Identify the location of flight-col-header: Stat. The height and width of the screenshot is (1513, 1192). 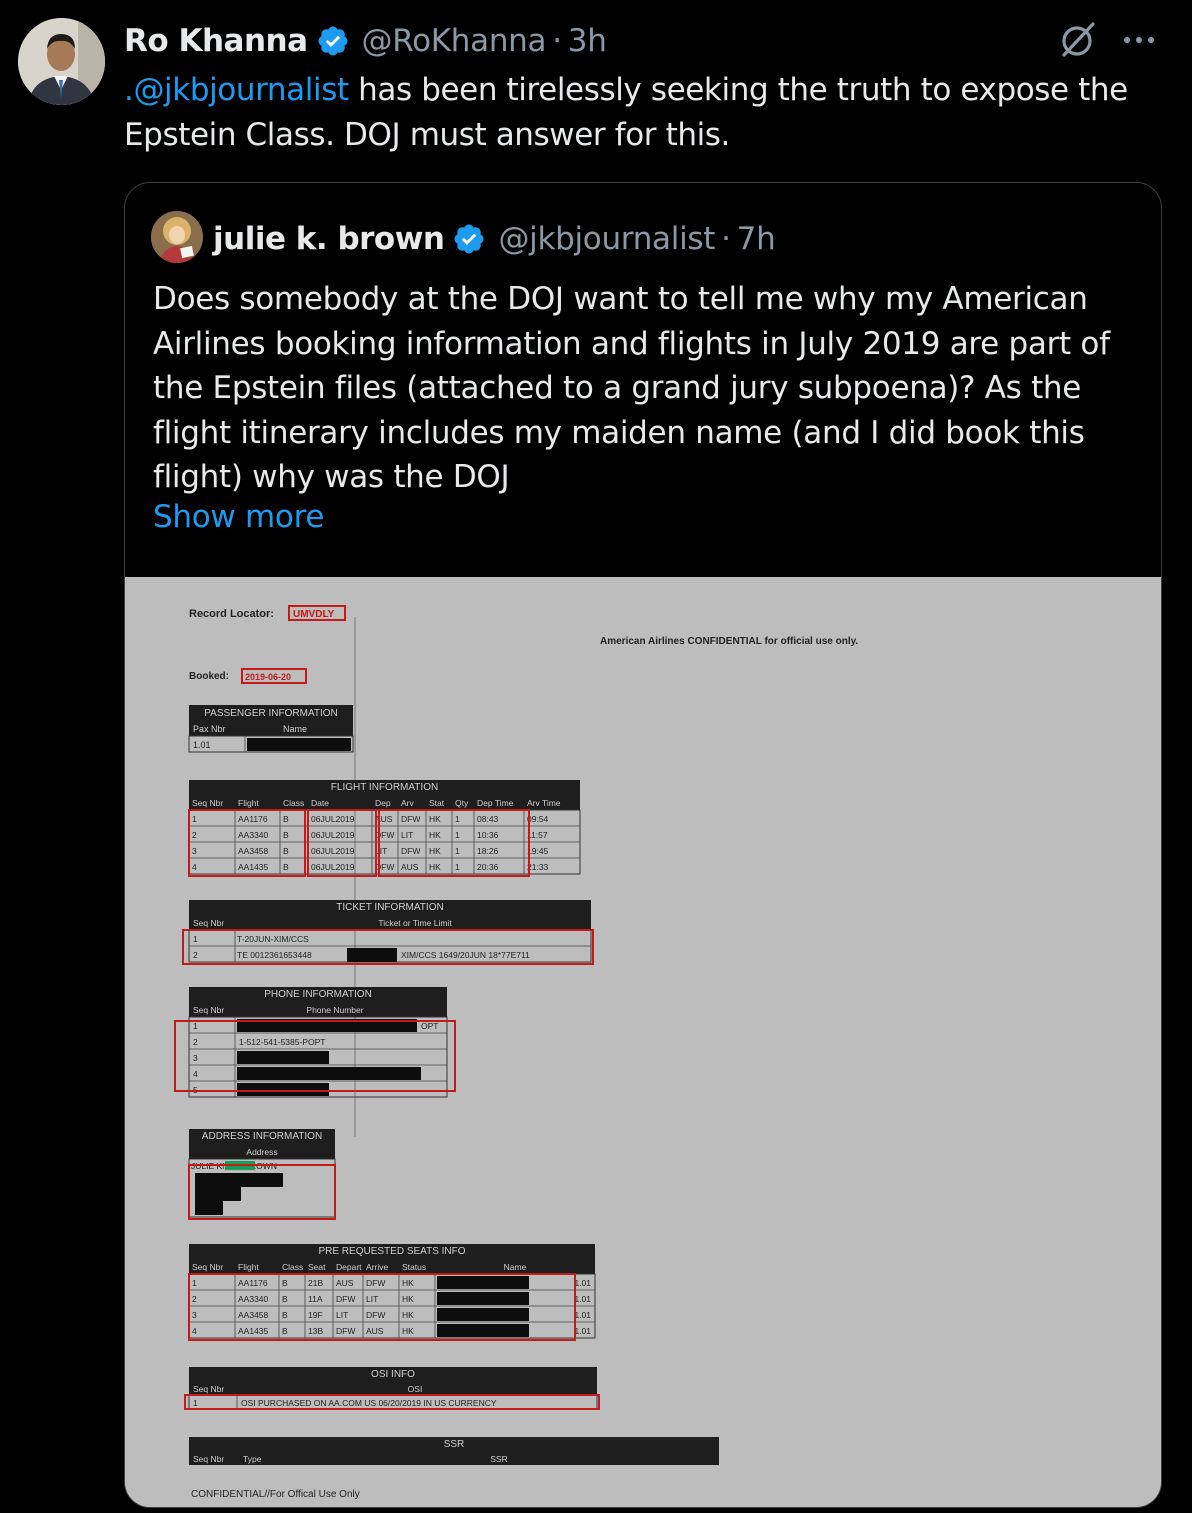
(437, 803).